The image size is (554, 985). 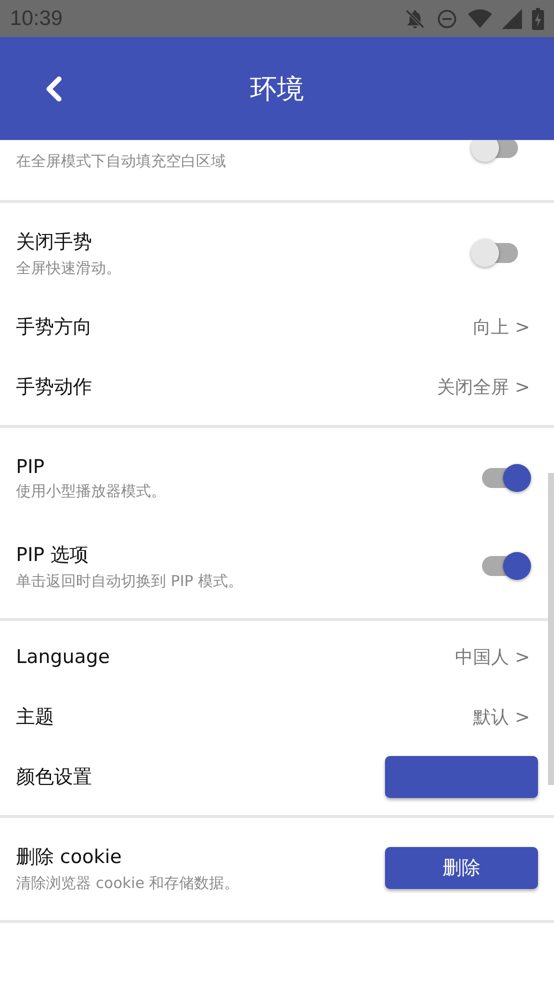 I want to click on setting-value: 中国人 >, so click(x=492, y=657).